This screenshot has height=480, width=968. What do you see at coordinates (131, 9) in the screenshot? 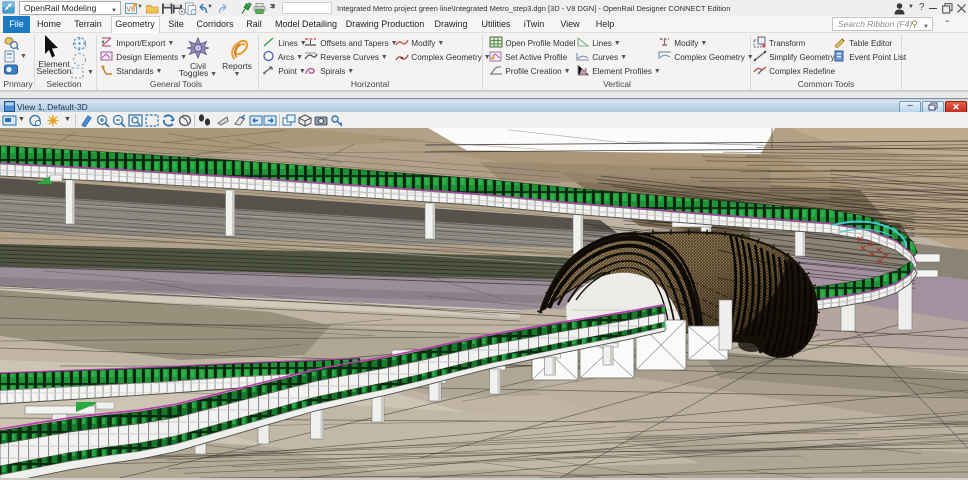
I see `svg-text: V8` at bounding box center [131, 9].